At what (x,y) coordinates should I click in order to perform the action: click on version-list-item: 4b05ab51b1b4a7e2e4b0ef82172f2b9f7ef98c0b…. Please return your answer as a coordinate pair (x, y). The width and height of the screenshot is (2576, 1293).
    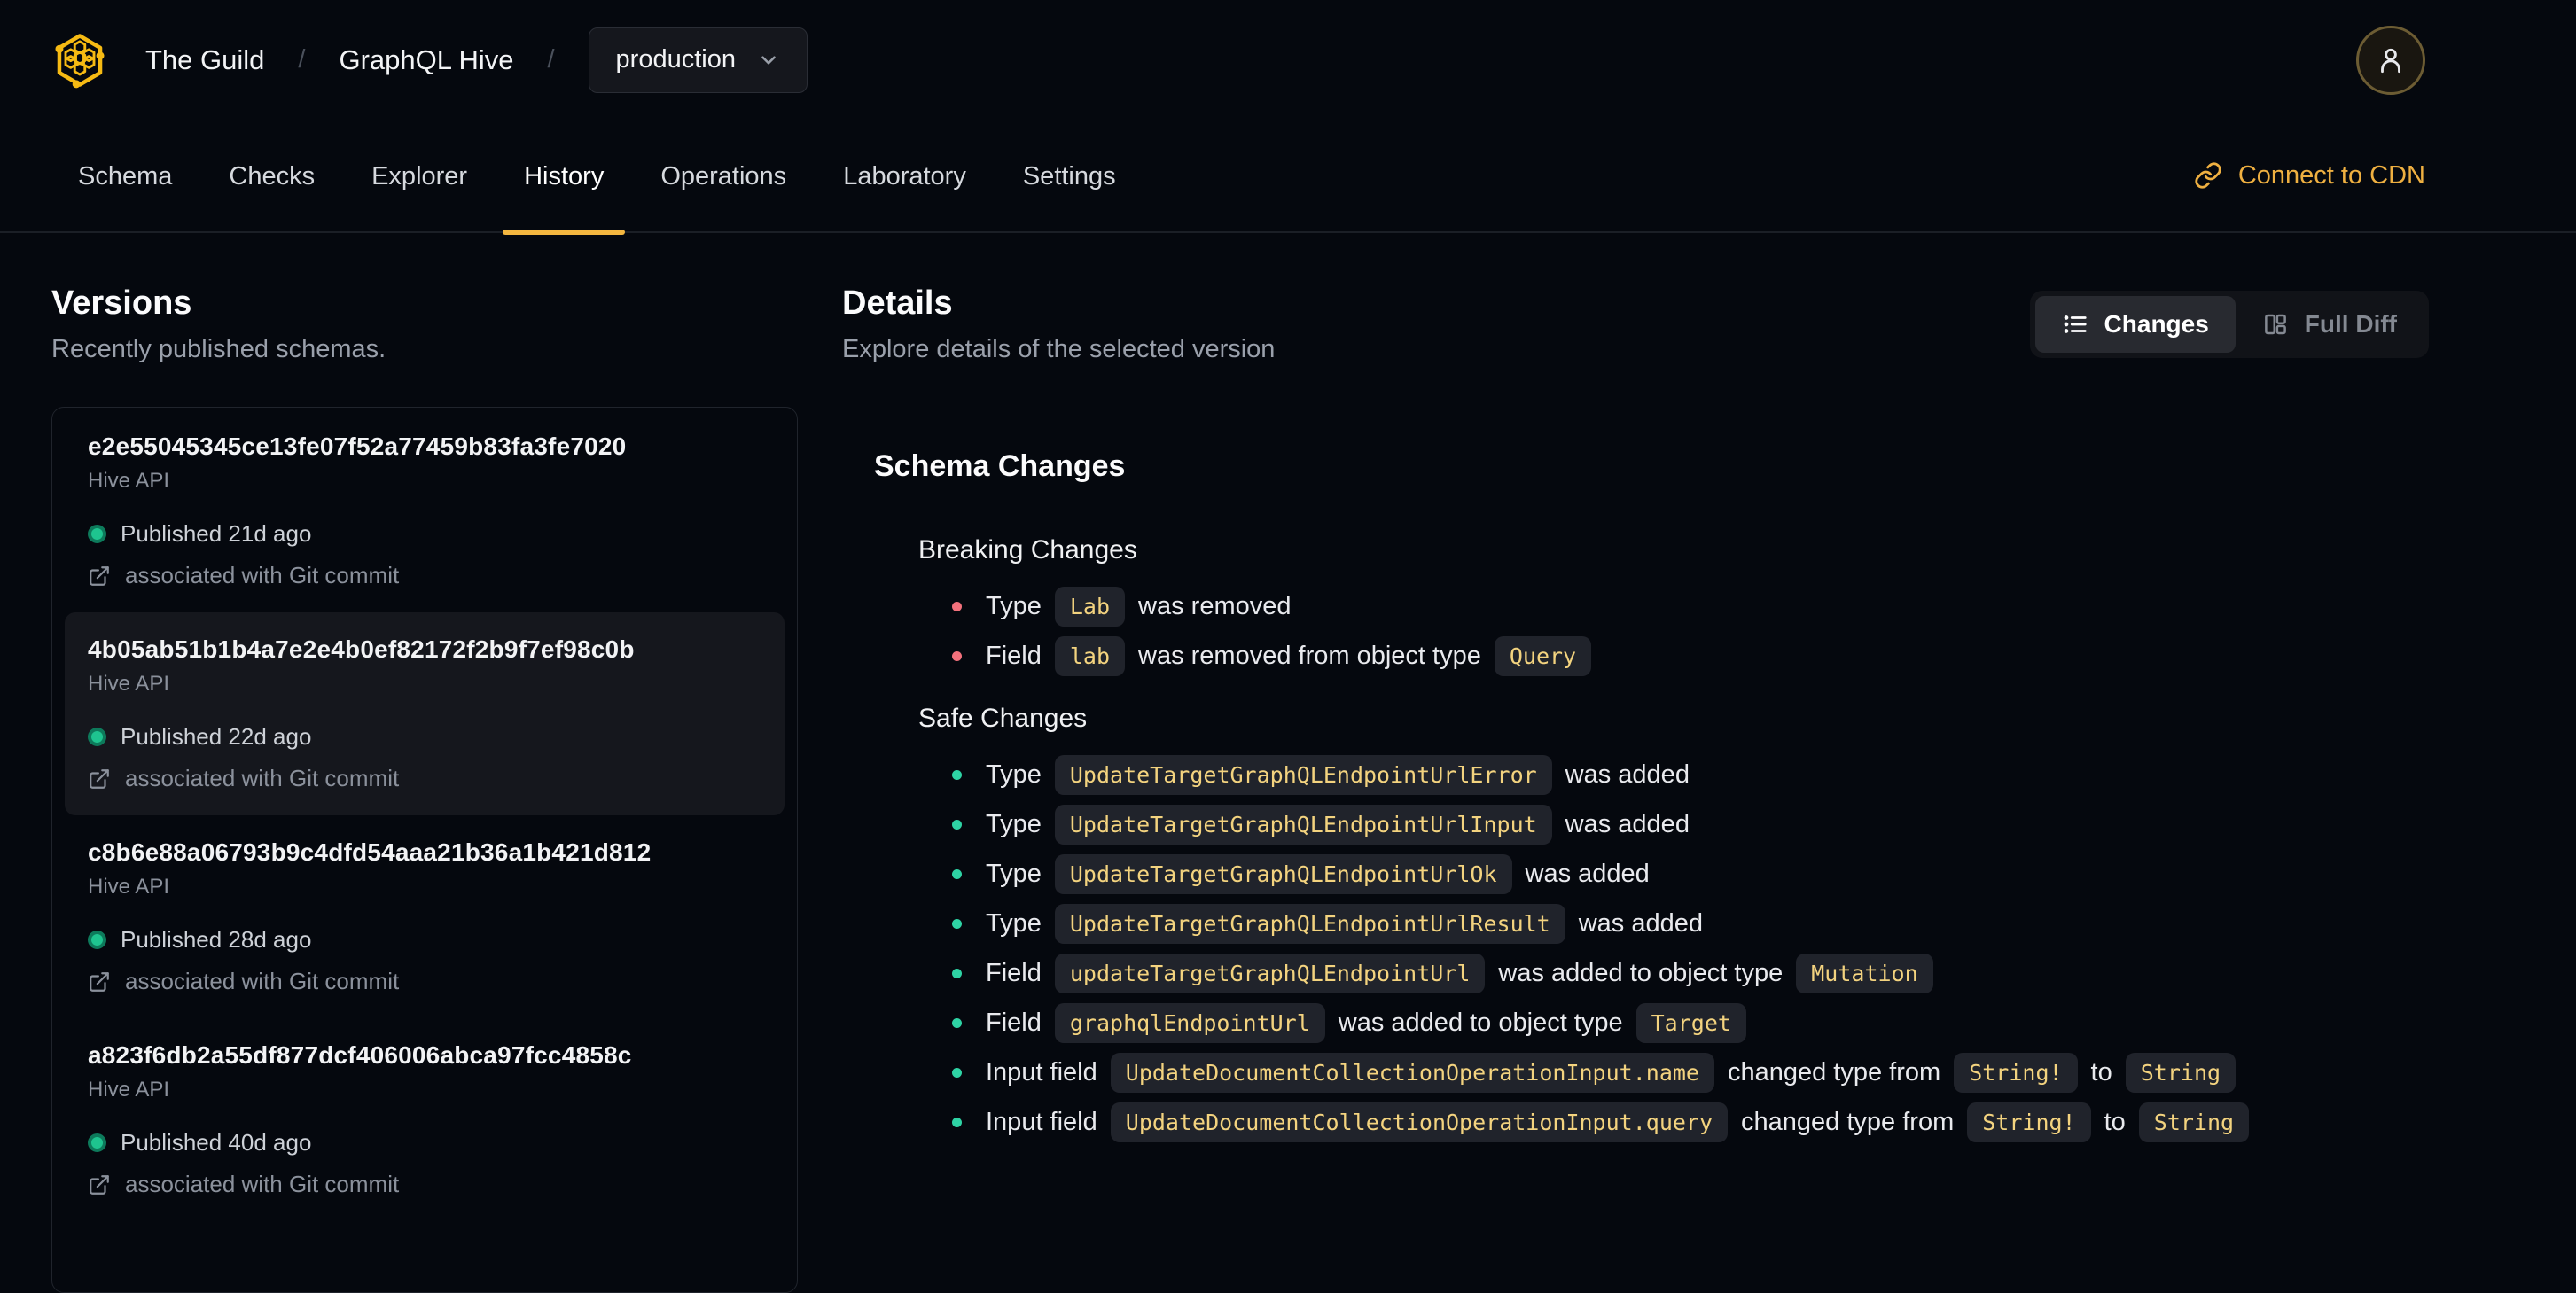
    Looking at the image, I should click on (425, 713).